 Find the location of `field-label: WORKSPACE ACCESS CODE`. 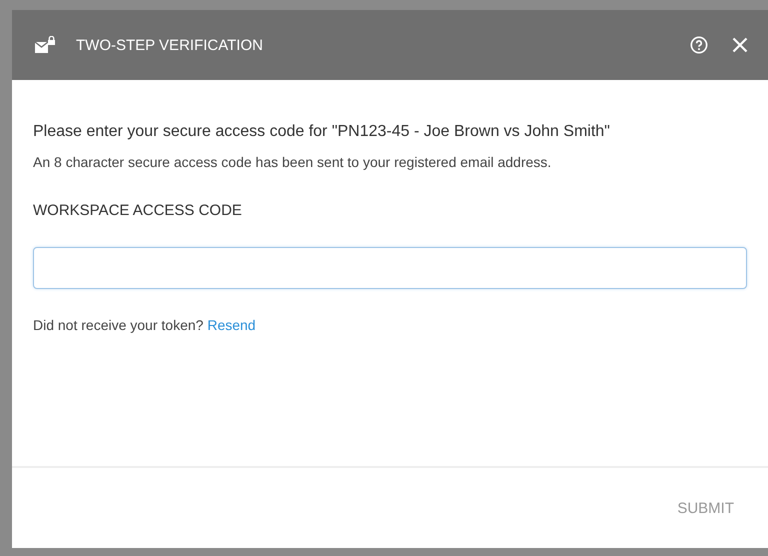

field-label: WORKSPACE ACCESS CODE is located at coordinates (138, 210).